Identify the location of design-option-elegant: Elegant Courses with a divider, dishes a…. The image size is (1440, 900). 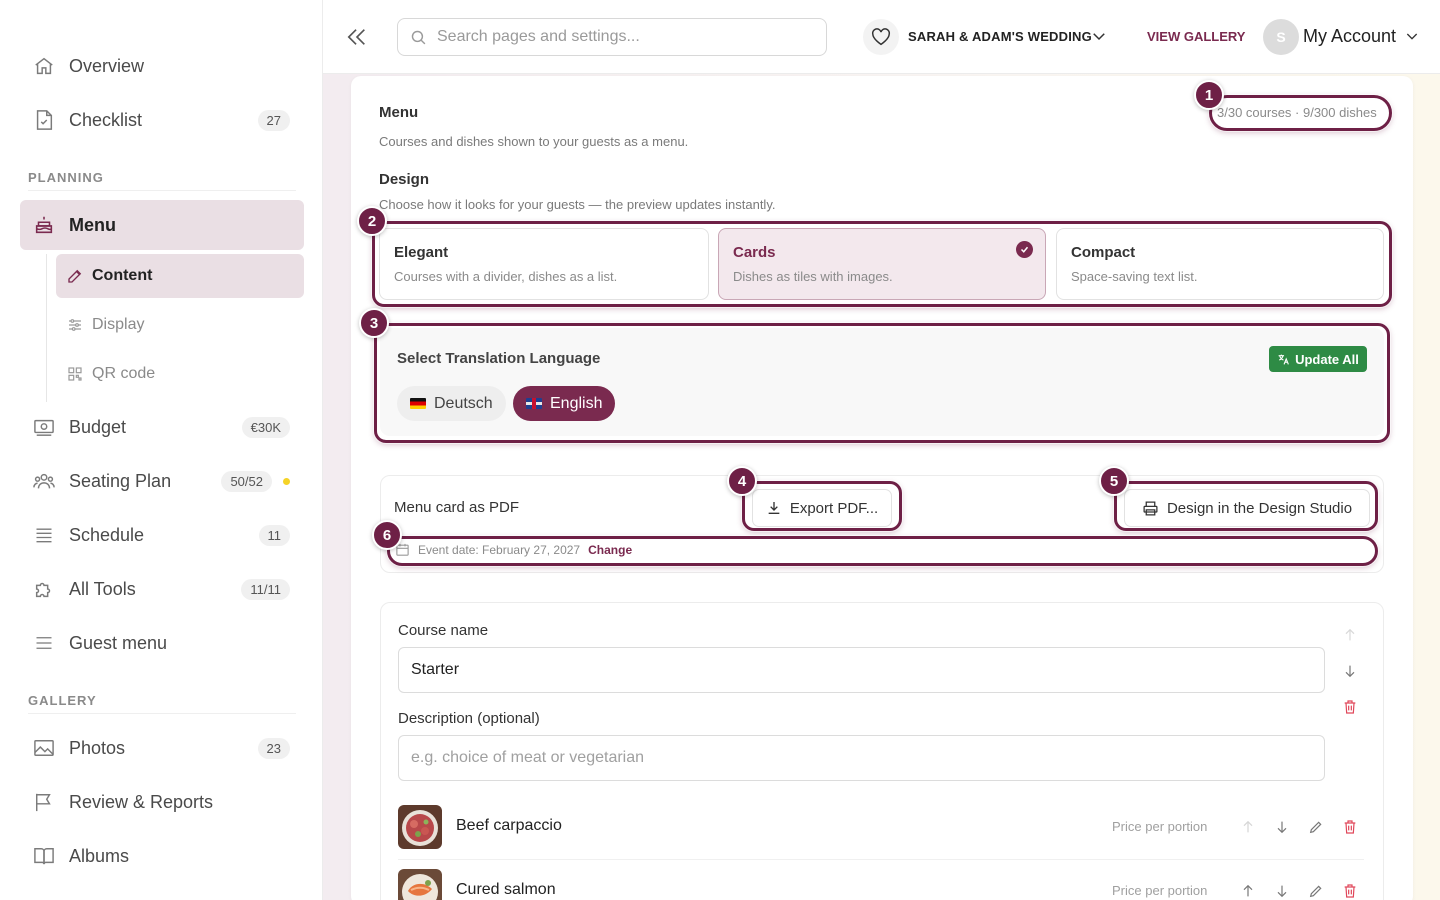
(544, 264).